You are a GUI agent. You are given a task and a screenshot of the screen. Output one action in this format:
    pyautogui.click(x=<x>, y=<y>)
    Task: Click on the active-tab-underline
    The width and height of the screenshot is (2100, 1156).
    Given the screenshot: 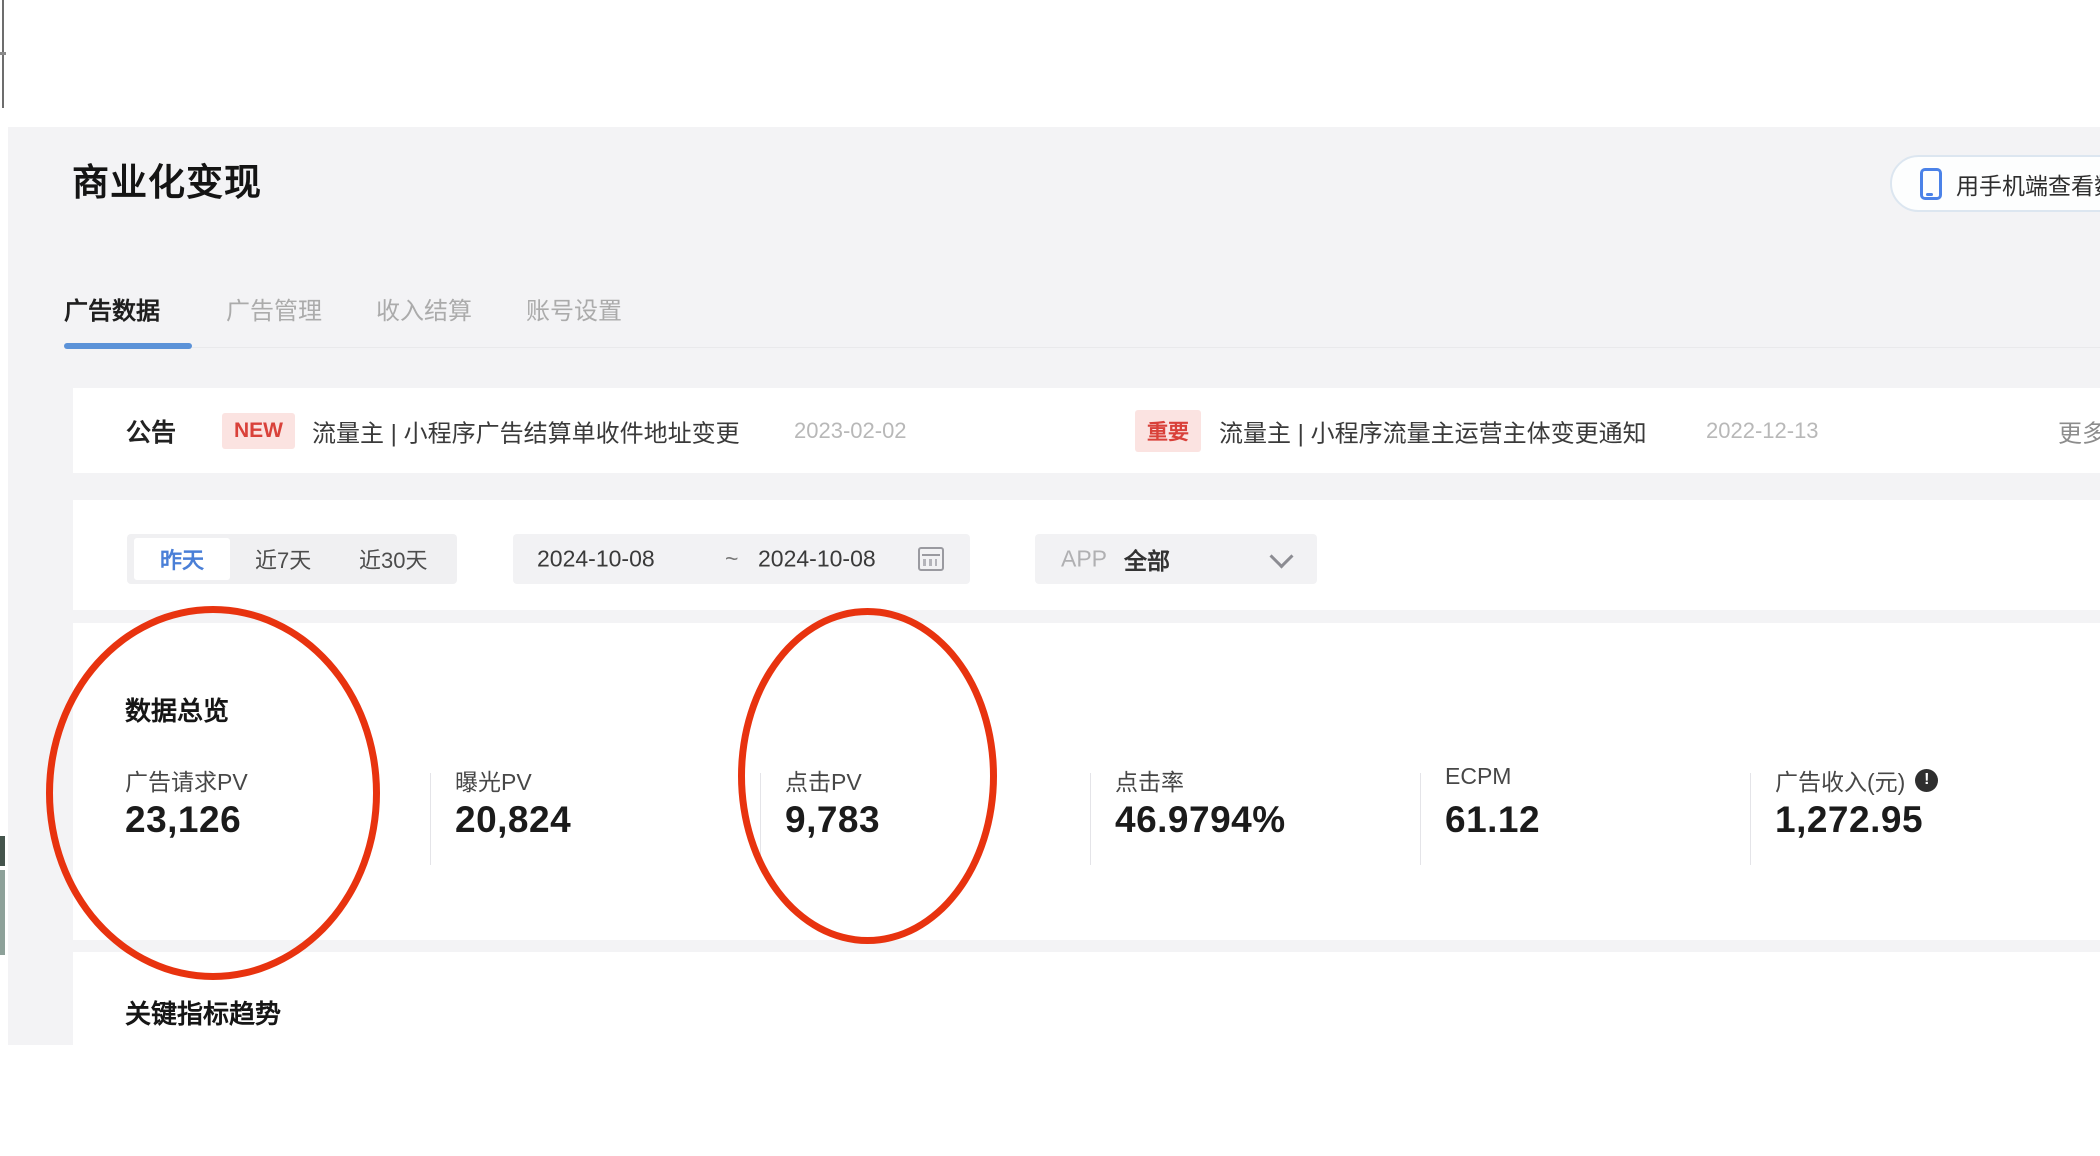 What is the action you would take?
    pyautogui.click(x=128, y=346)
    